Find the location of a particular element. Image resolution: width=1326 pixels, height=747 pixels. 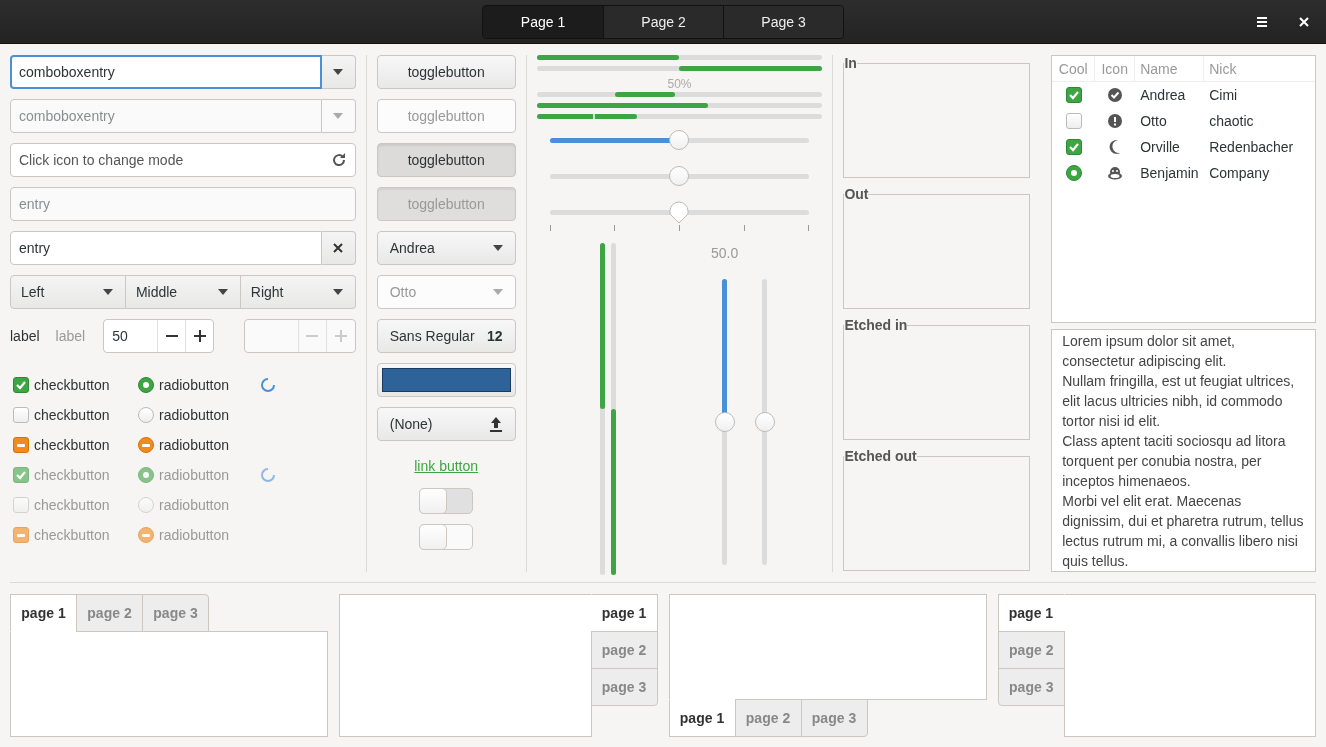

menu-icon is located at coordinates (1262, 22).